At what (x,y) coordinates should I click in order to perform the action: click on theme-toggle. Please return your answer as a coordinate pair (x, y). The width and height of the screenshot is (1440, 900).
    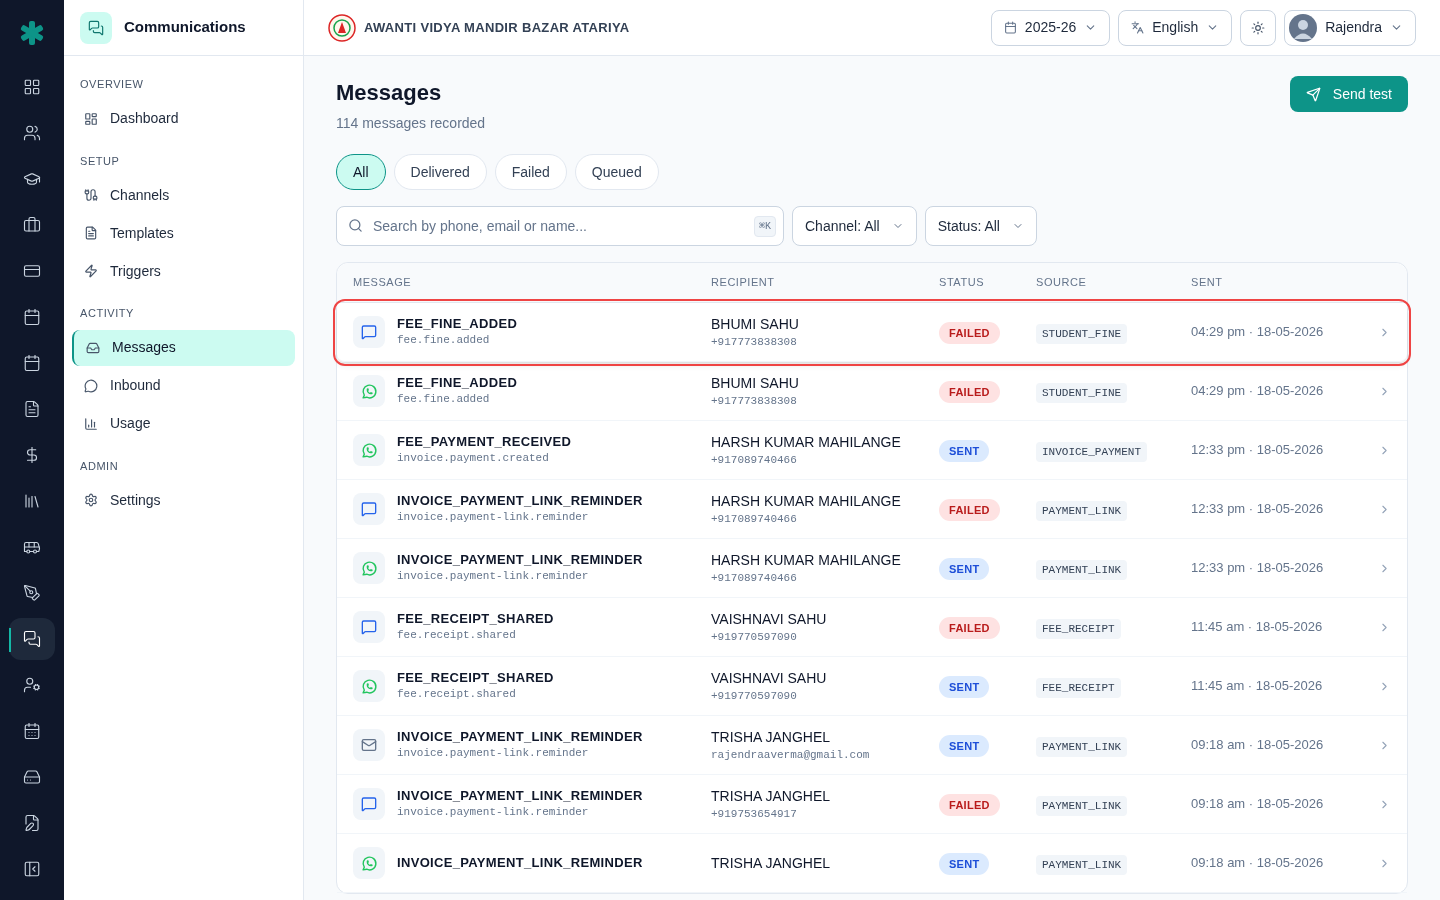
    Looking at the image, I should click on (1258, 27).